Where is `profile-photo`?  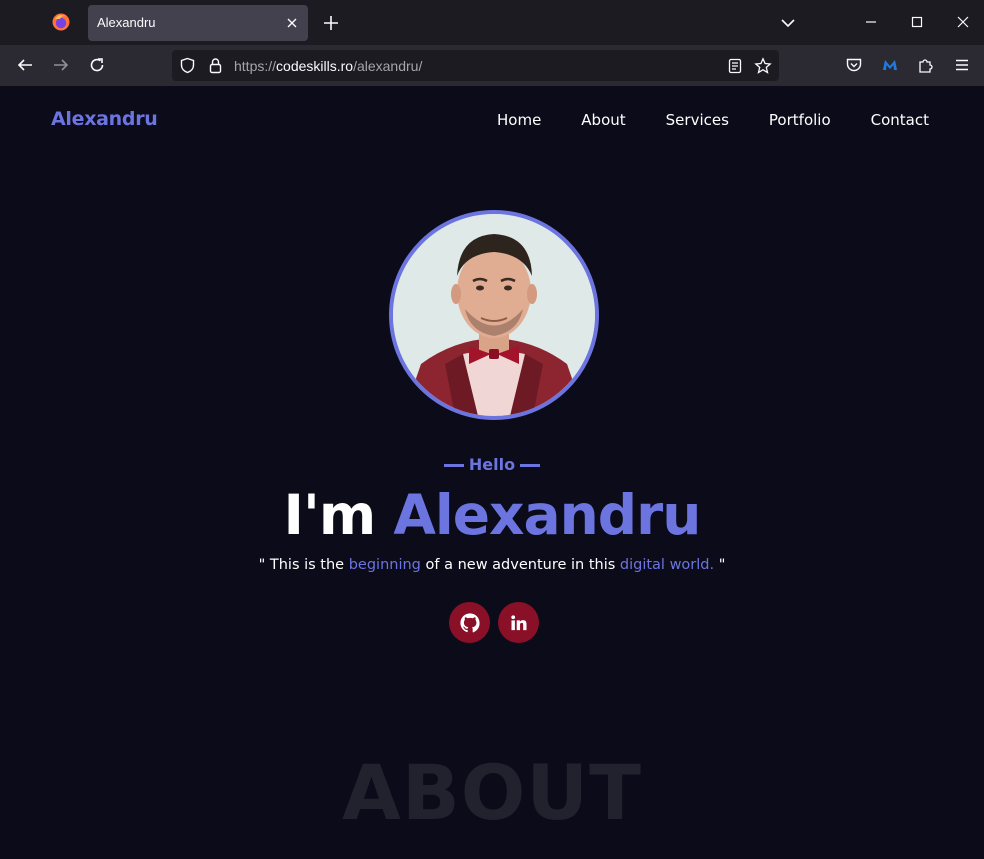 profile-photo is located at coordinates (494, 315).